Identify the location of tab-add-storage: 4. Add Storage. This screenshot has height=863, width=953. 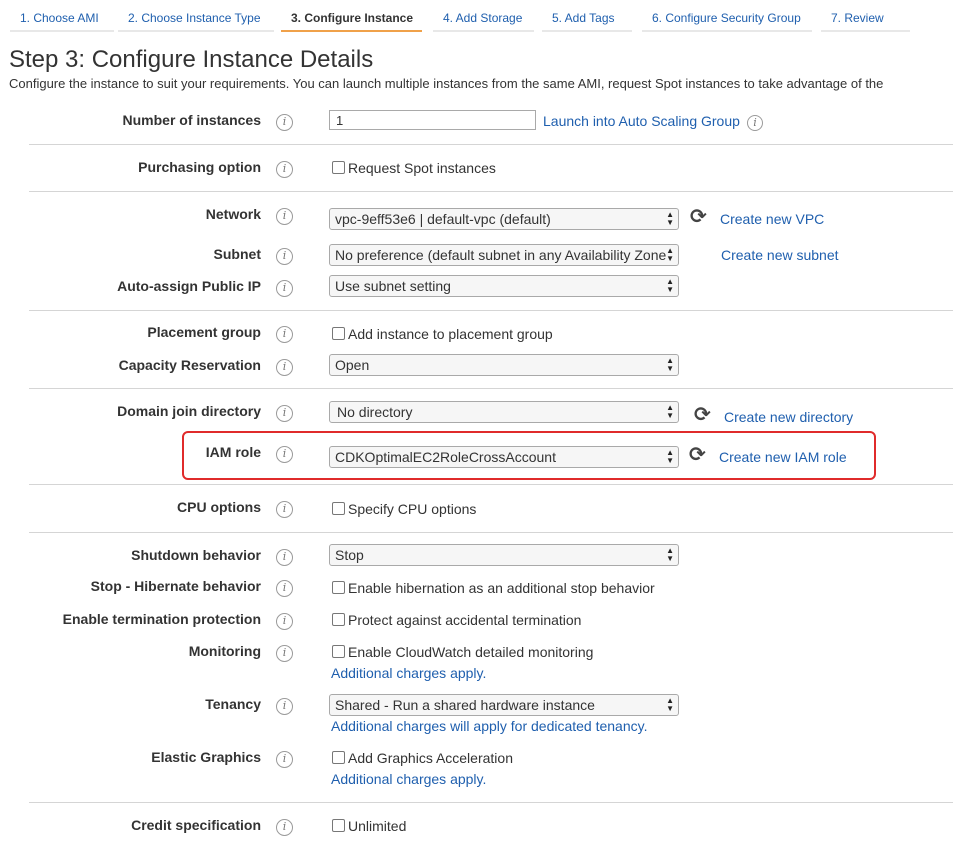
(483, 20).